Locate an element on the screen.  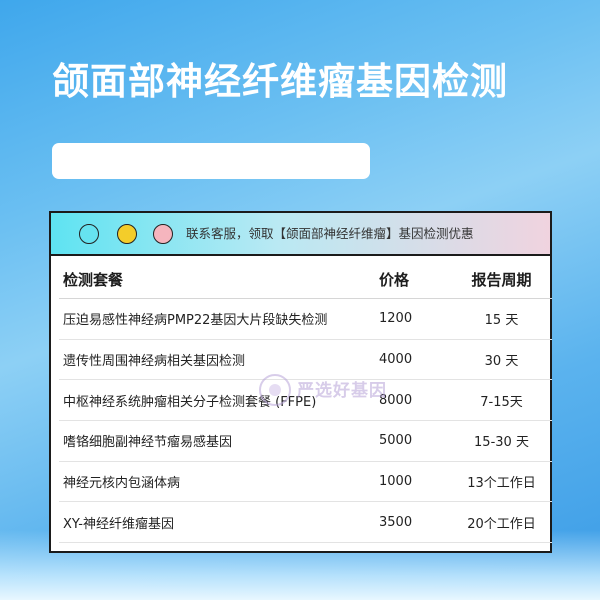
table-row: 压迫易感性神经病PMP22基因大片段缺失检测 1200 15 天 is located at coordinates (305, 319).